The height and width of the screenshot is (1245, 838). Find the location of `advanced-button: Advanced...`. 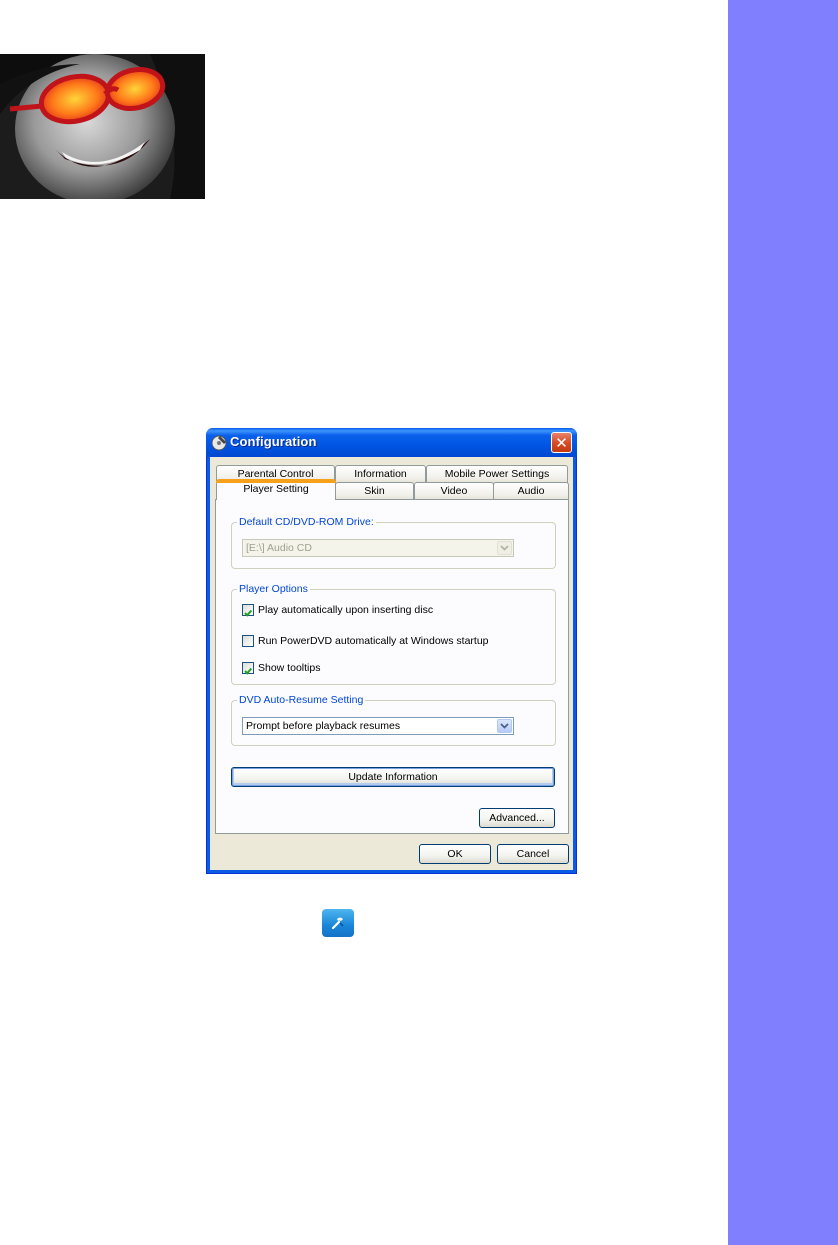

advanced-button: Advanced... is located at coordinates (517, 818).